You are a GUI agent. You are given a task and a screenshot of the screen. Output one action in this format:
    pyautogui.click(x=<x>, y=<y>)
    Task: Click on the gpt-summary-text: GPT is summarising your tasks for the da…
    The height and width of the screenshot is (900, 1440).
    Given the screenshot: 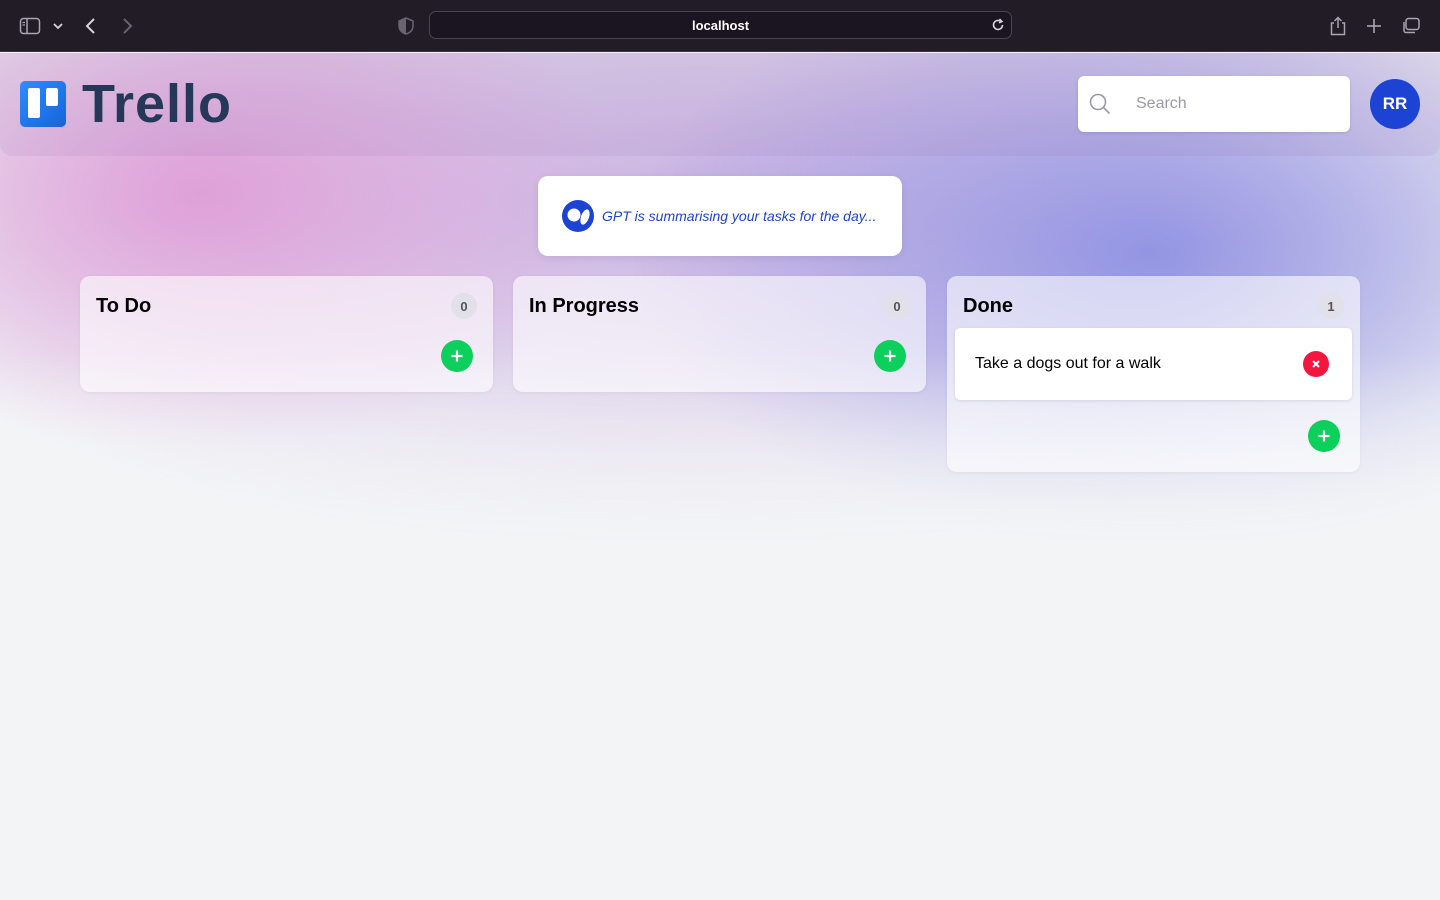 What is the action you would take?
    pyautogui.click(x=739, y=216)
    